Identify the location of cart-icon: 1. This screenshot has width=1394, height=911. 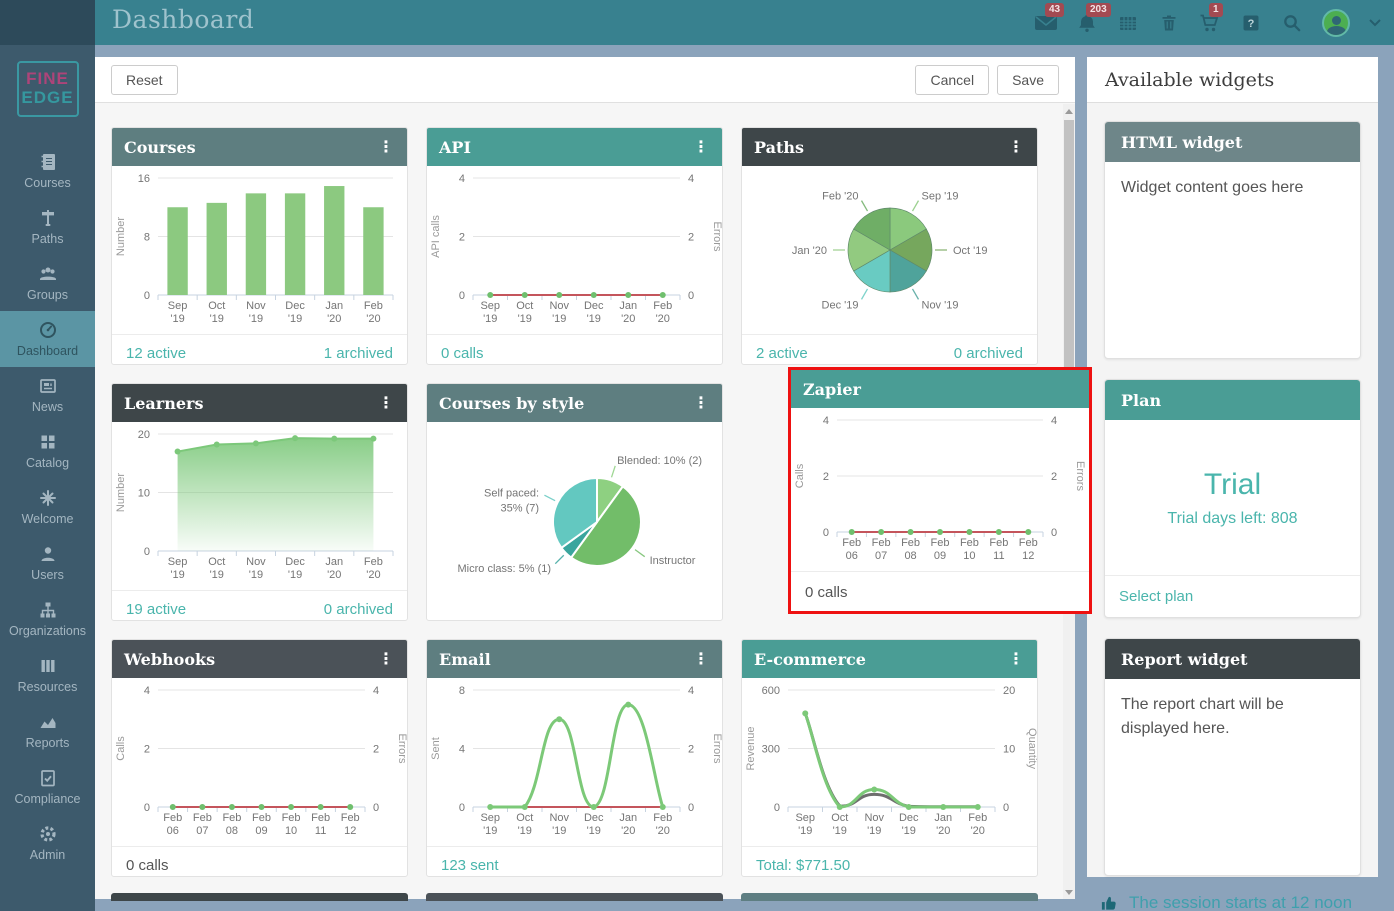
(1210, 18).